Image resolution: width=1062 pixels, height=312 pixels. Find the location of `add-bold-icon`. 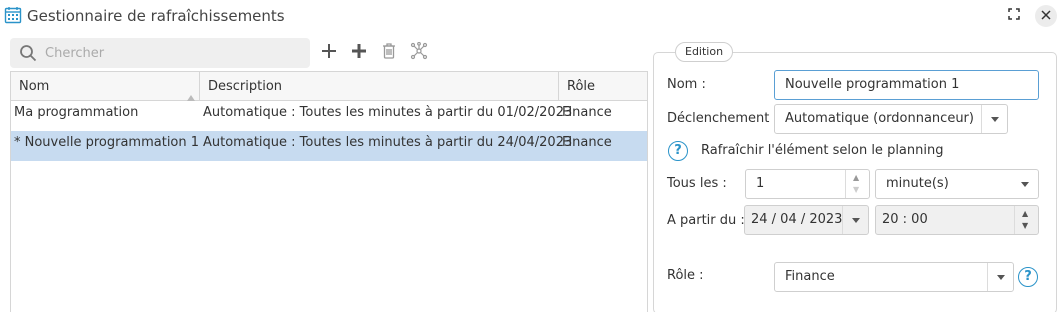

add-bold-icon is located at coordinates (359, 53).